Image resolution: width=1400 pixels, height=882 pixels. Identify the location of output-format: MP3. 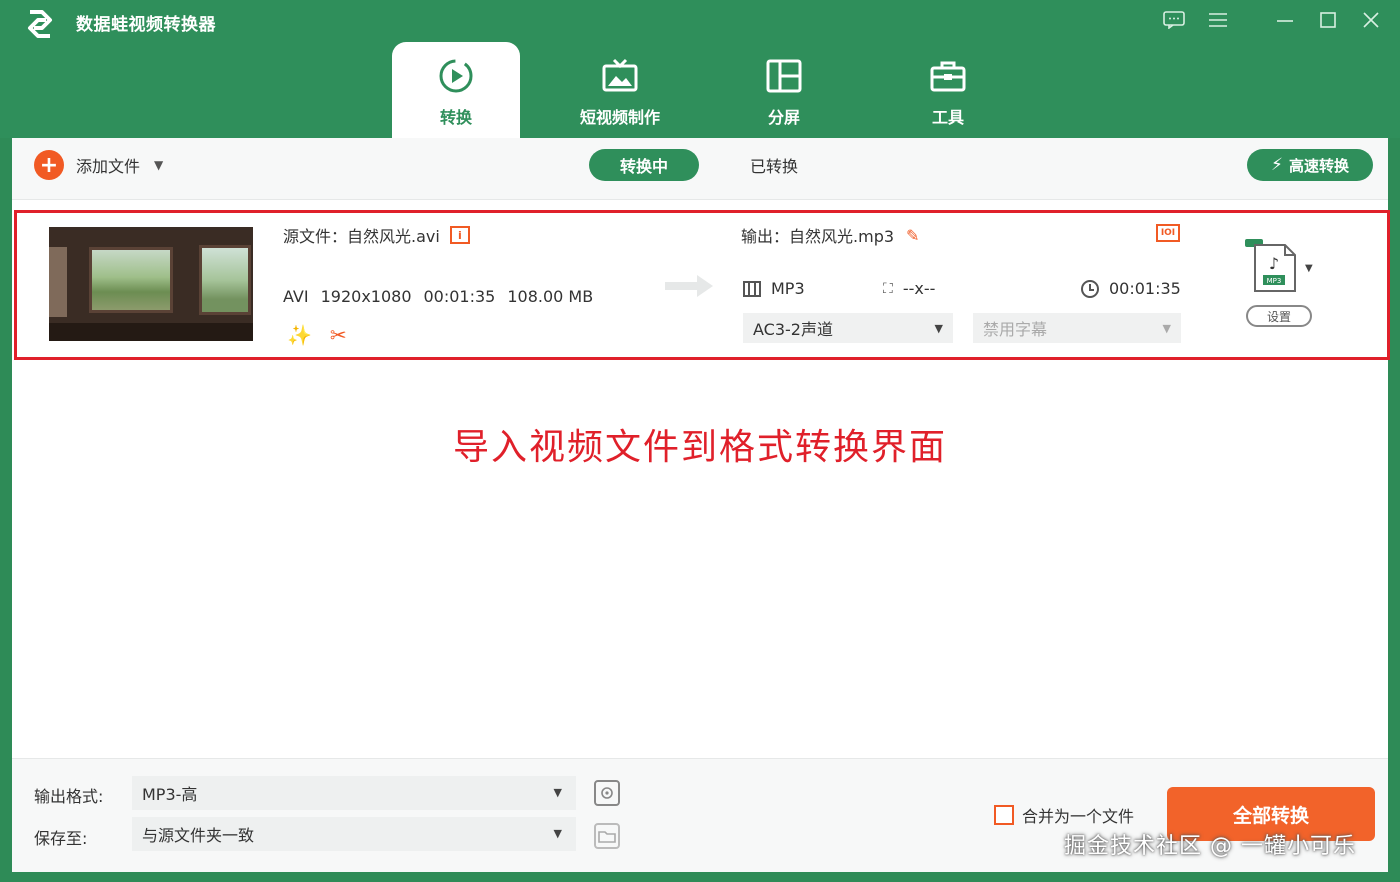
(788, 288).